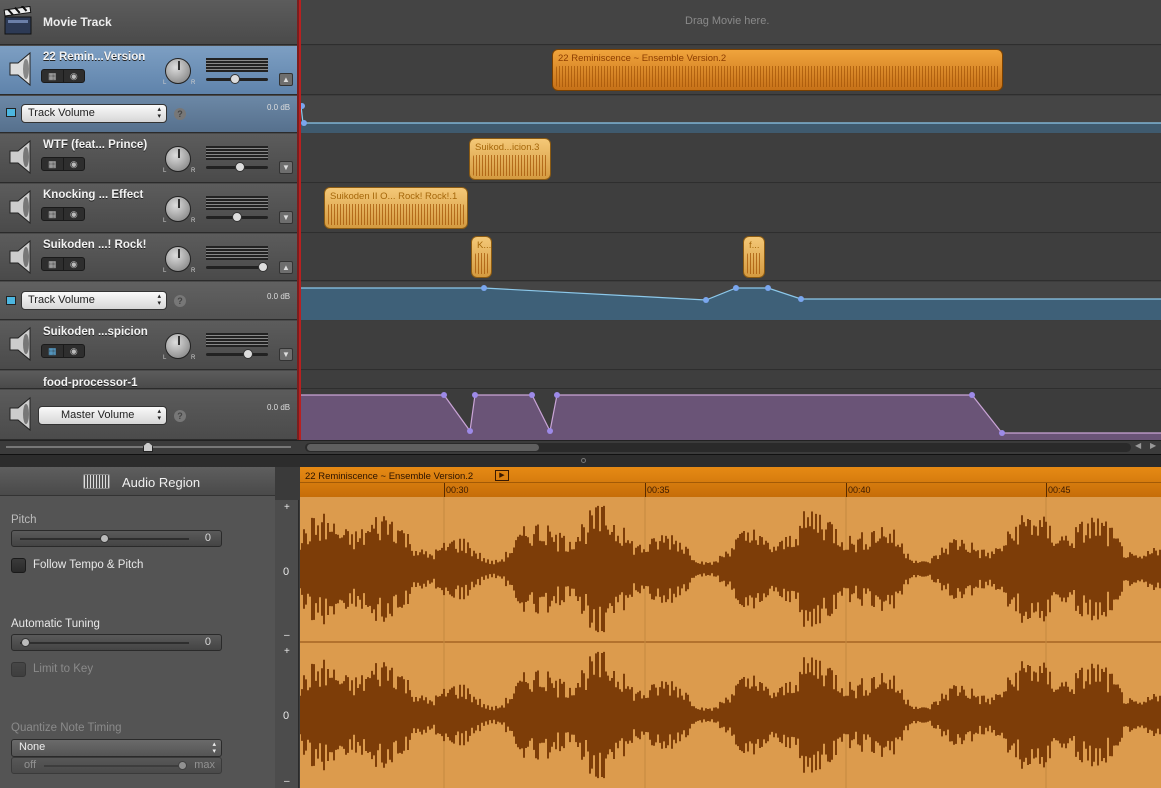 The image size is (1161, 788). Describe the element at coordinates (148, 380) in the screenshot. I see `track-row: food-processor-1` at that location.